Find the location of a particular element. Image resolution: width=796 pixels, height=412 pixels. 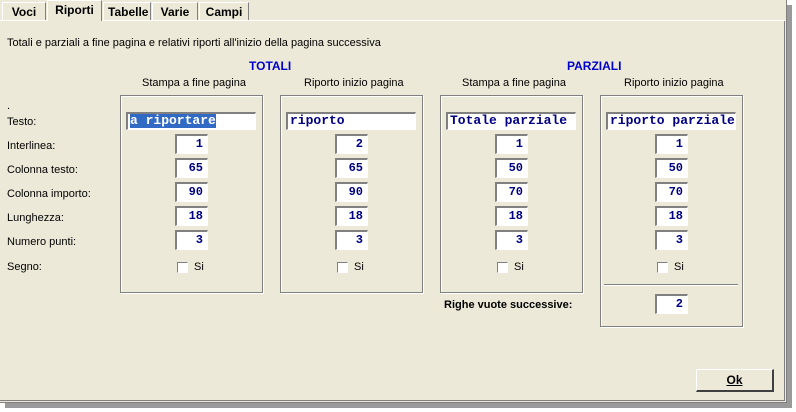

ok-button: Ok is located at coordinates (735, 380).